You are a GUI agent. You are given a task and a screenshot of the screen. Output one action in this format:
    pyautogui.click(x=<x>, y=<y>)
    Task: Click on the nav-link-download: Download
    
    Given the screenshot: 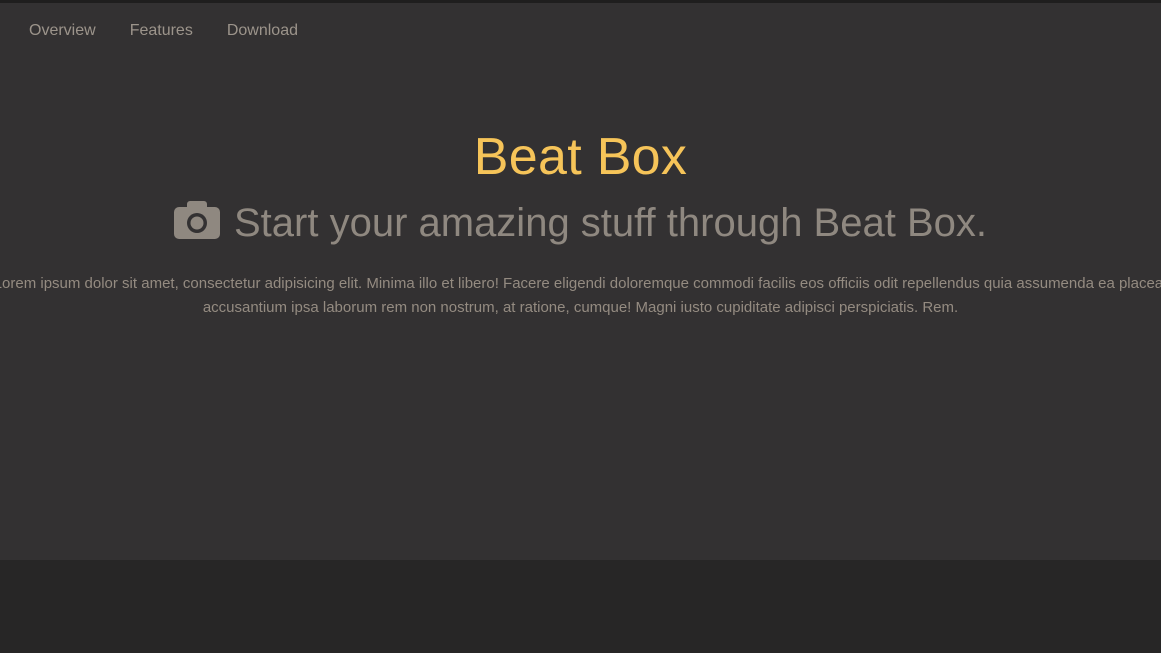 What is the action you would take?
    pyautogui.click(x=262, y=31)
    